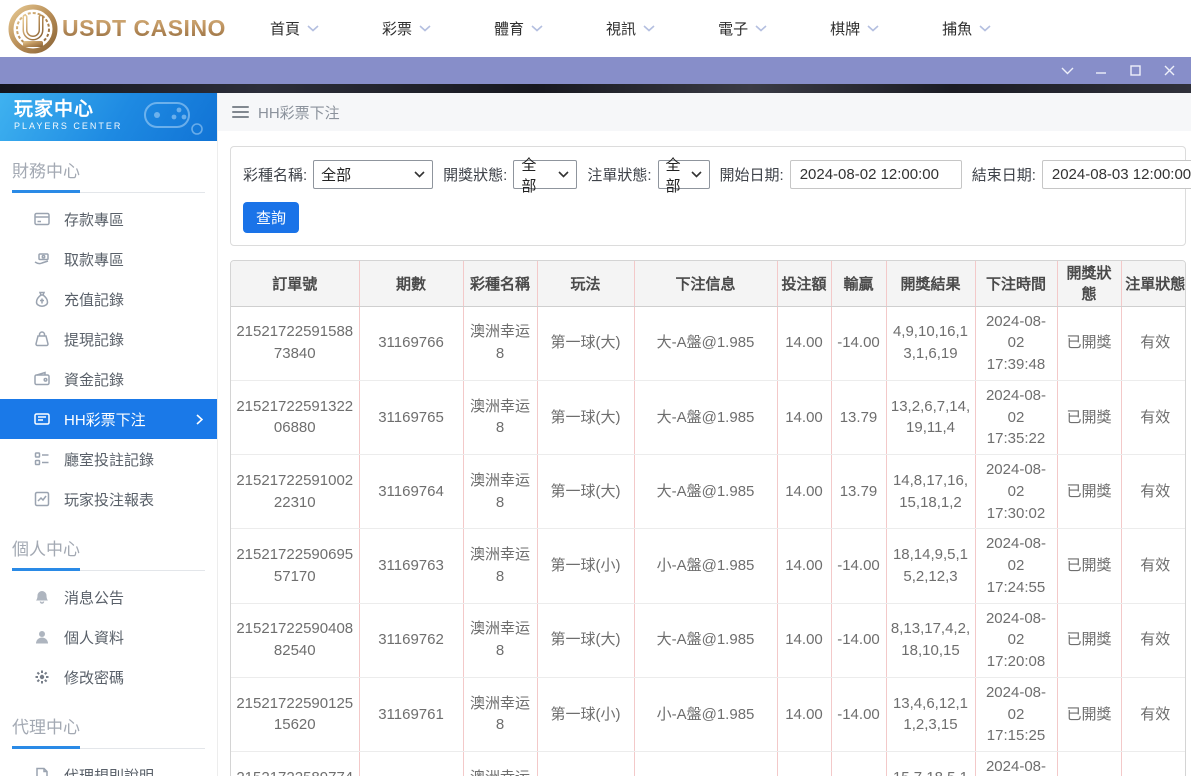 This screenshot has height=776, width=1191. Describe the element at coordinates (683, 176) in the screenshot. I see `order-status-select: 全部` at that location.